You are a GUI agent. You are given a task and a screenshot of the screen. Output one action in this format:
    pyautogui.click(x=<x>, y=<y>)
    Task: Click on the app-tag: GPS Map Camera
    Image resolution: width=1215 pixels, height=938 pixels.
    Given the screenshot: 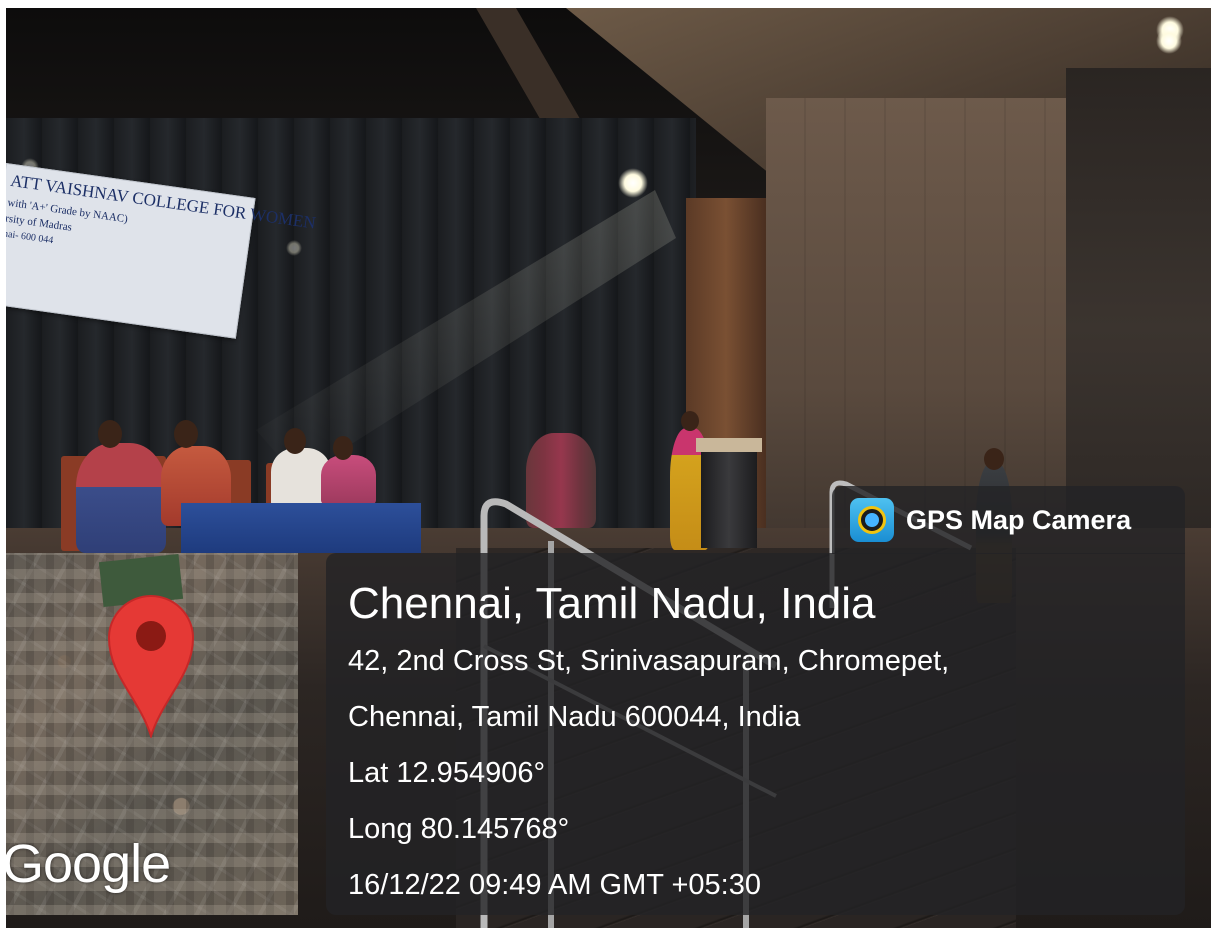 What is the action you would take?
    pyautogui.click(x=1008, y=520)
    